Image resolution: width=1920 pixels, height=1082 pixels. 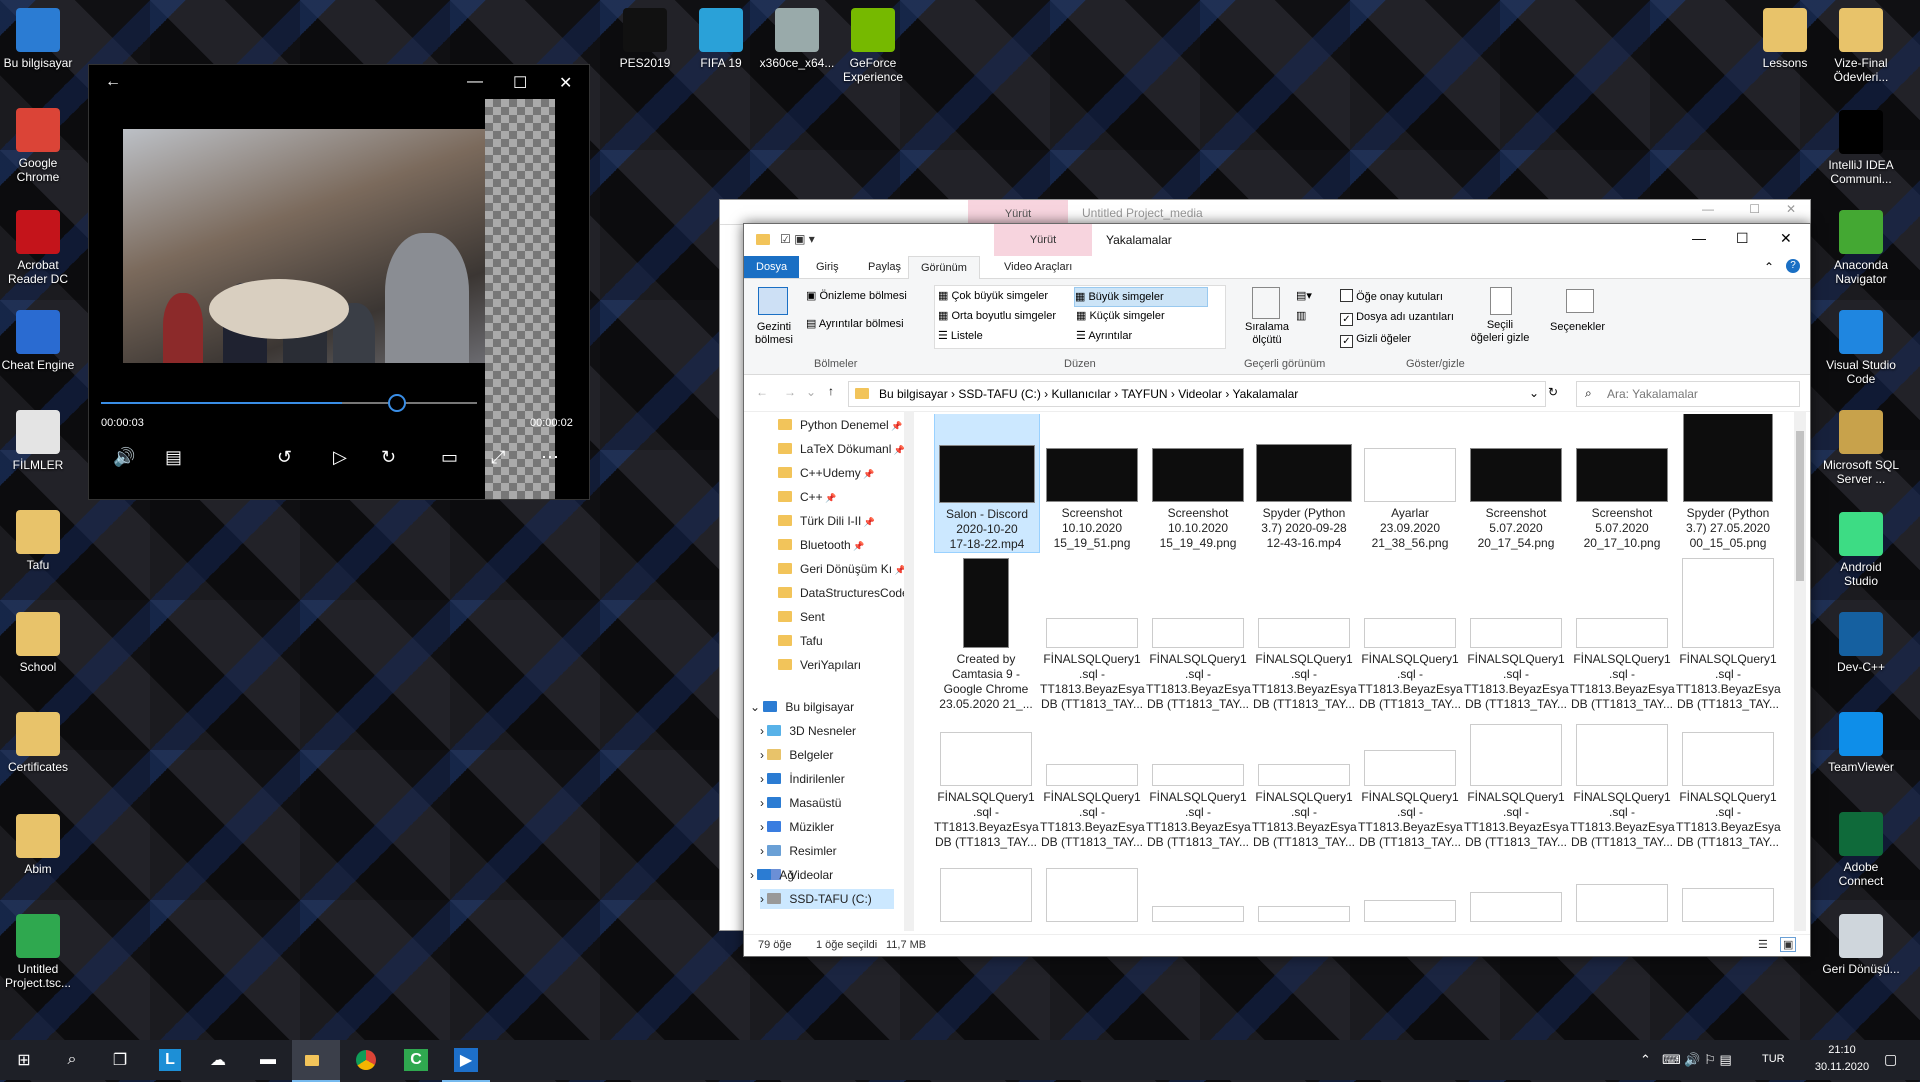 I want to click on movies-tv-icon: ▶, so click(x=466, y=1061).